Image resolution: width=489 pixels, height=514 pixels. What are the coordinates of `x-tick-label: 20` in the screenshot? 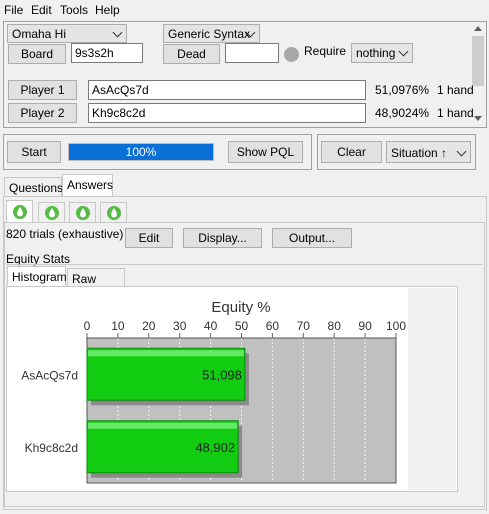 It's located at (149, 326).